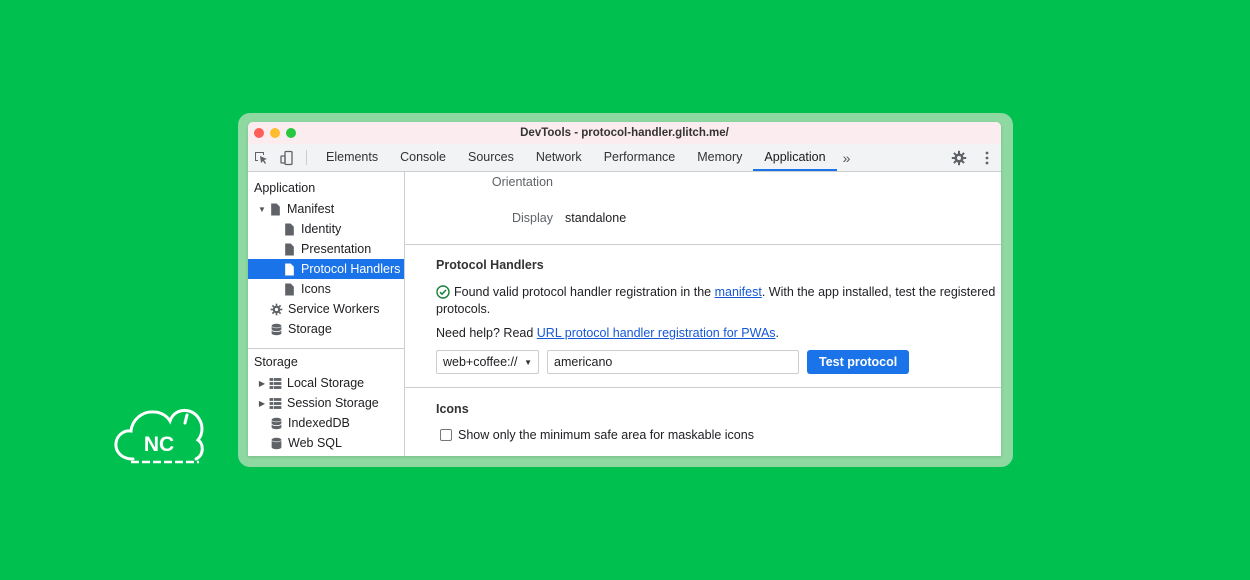 The height and width of the screenshot is (580, 1250). I want to click on sidebar-heading-storage: Storage, so click(276, 362).